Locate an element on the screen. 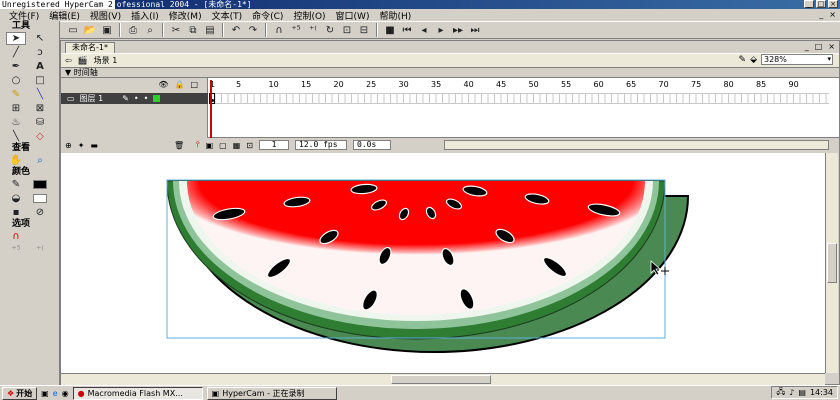 The height and width of the screenshot is (400, 840). menu-modify: 修改(M) is located at coordinates (185, 15).